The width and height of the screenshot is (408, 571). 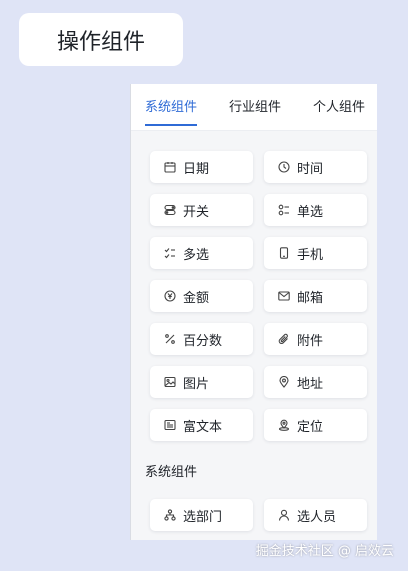 What do you see at coordinates (171, 125) in the screenshot?
I see `active-tab-indicator` at bounding box center [171, 125].